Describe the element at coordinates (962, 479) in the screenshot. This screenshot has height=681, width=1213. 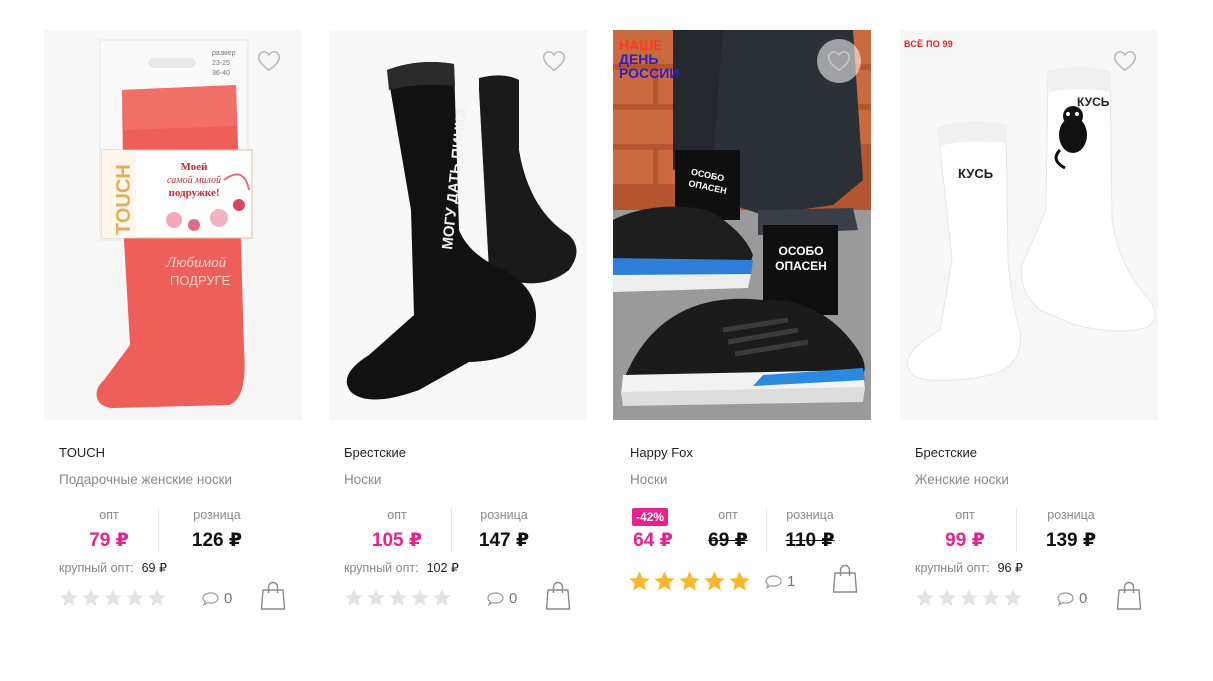
I see `product-name: Женские носки` at that location.